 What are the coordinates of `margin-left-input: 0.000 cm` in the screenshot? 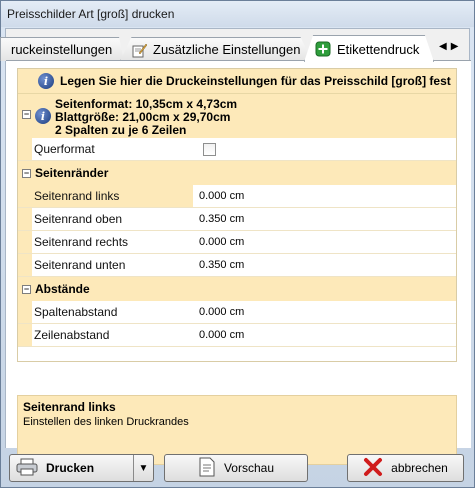 It's located at (324, 196).